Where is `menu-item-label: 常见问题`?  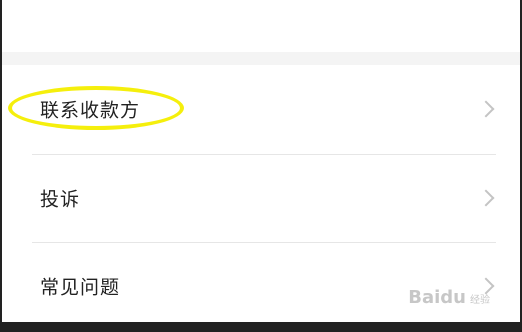
menu-item-label: 常见问题 is located at coordinates (80, 287).